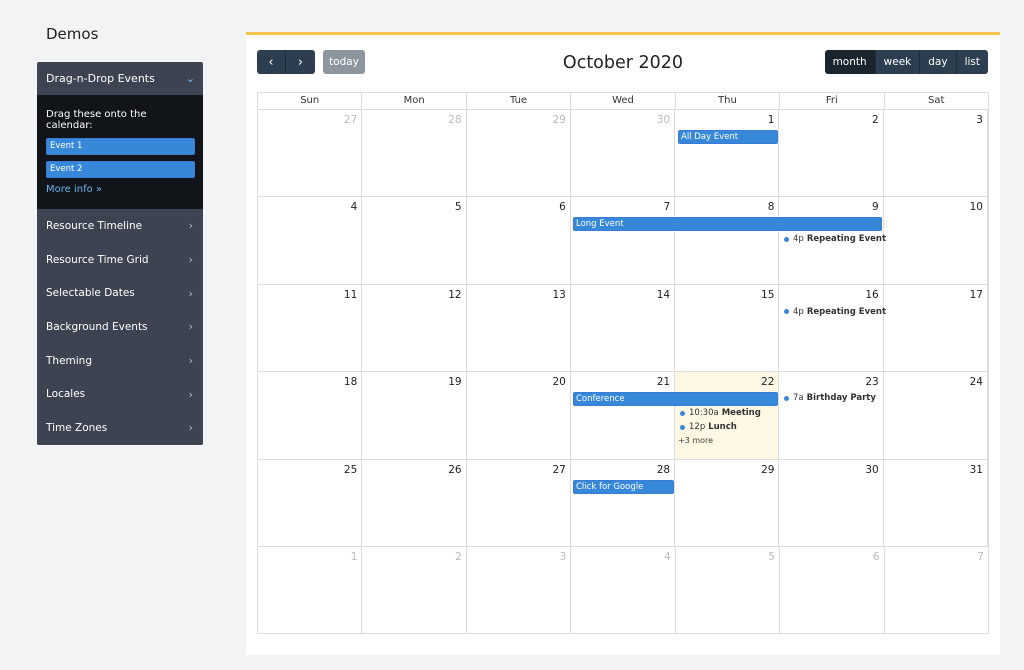  I want to click on sidebar-item-resource-timeline: Resource Timeline ›, so click(120, 226).